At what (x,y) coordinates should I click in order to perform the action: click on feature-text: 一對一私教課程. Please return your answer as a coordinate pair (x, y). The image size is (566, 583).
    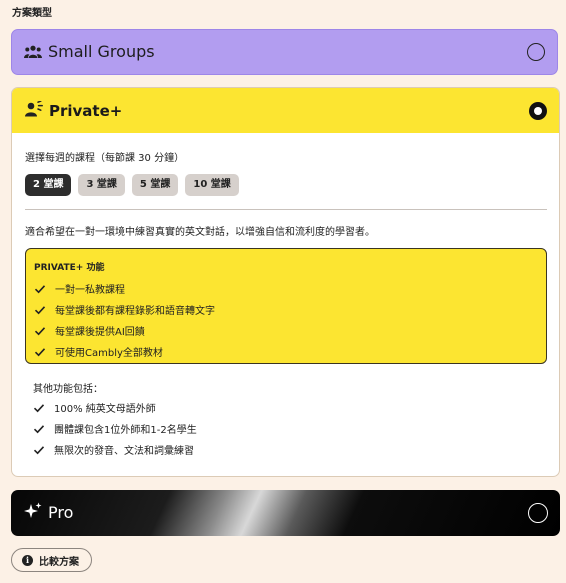
    Looking at the image, I should click on (90, 290).